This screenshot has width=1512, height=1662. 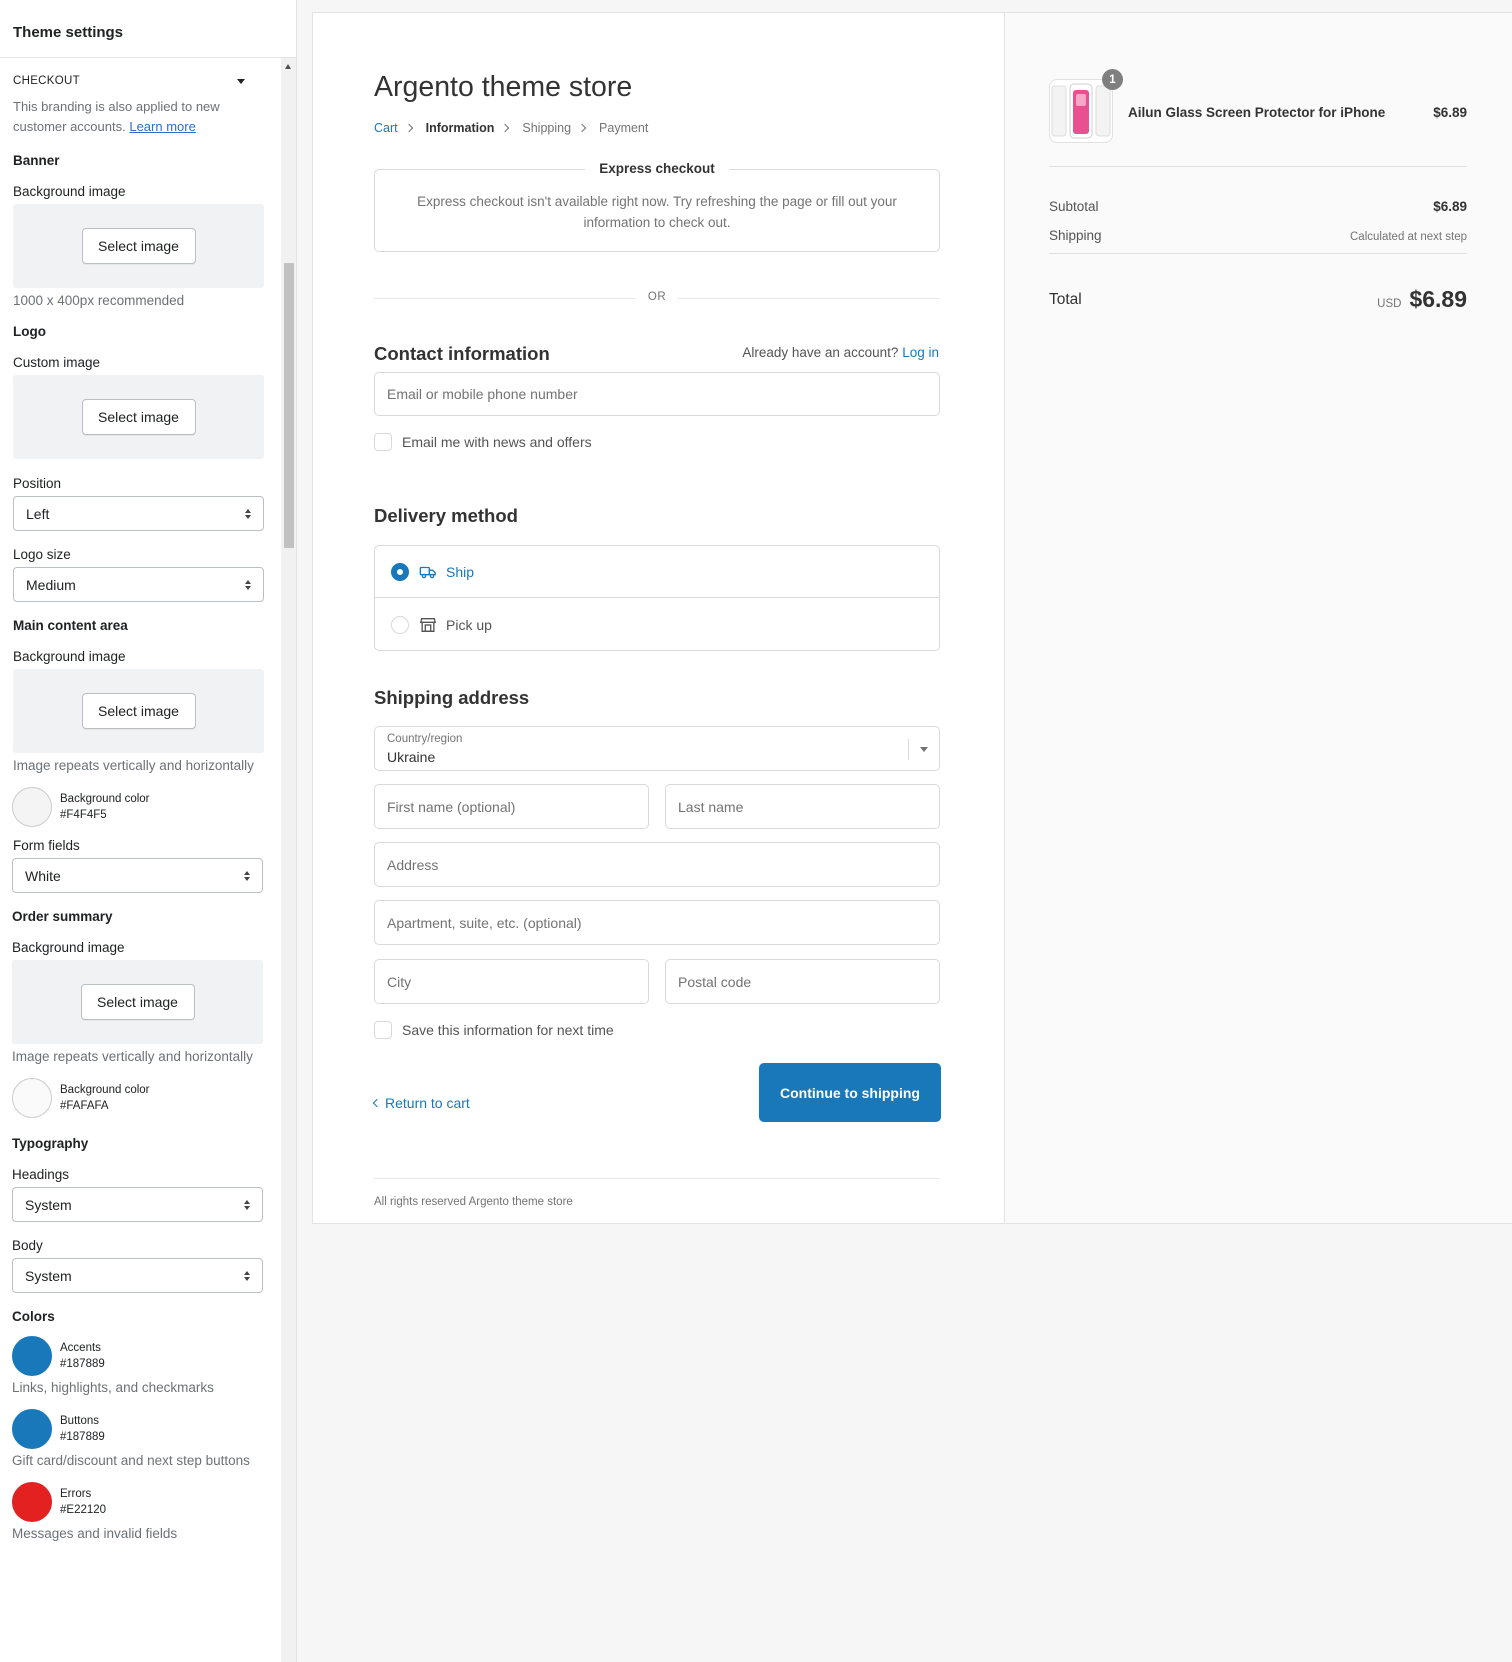 What do you see at coordinates (140, 1429) in the screenshot?
I see `buttons-color-row: Buttons #187889` at bounding box center [140, 1429].